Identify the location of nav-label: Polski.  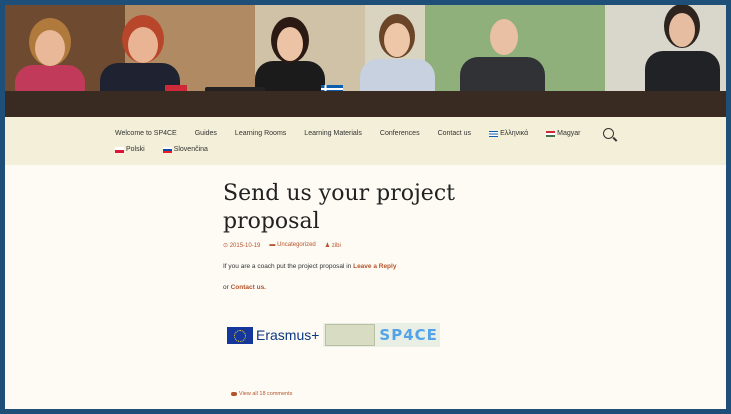
(135, 149).